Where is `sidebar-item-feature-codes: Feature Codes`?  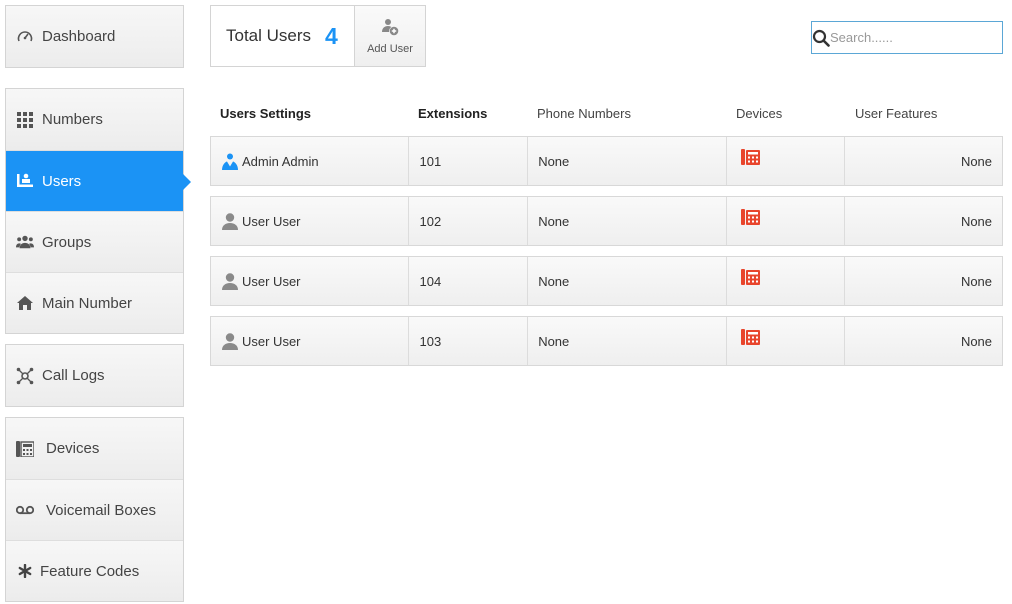
sidebar-item-feature-codes: Feature Codes is located at coordinates (94, 570).